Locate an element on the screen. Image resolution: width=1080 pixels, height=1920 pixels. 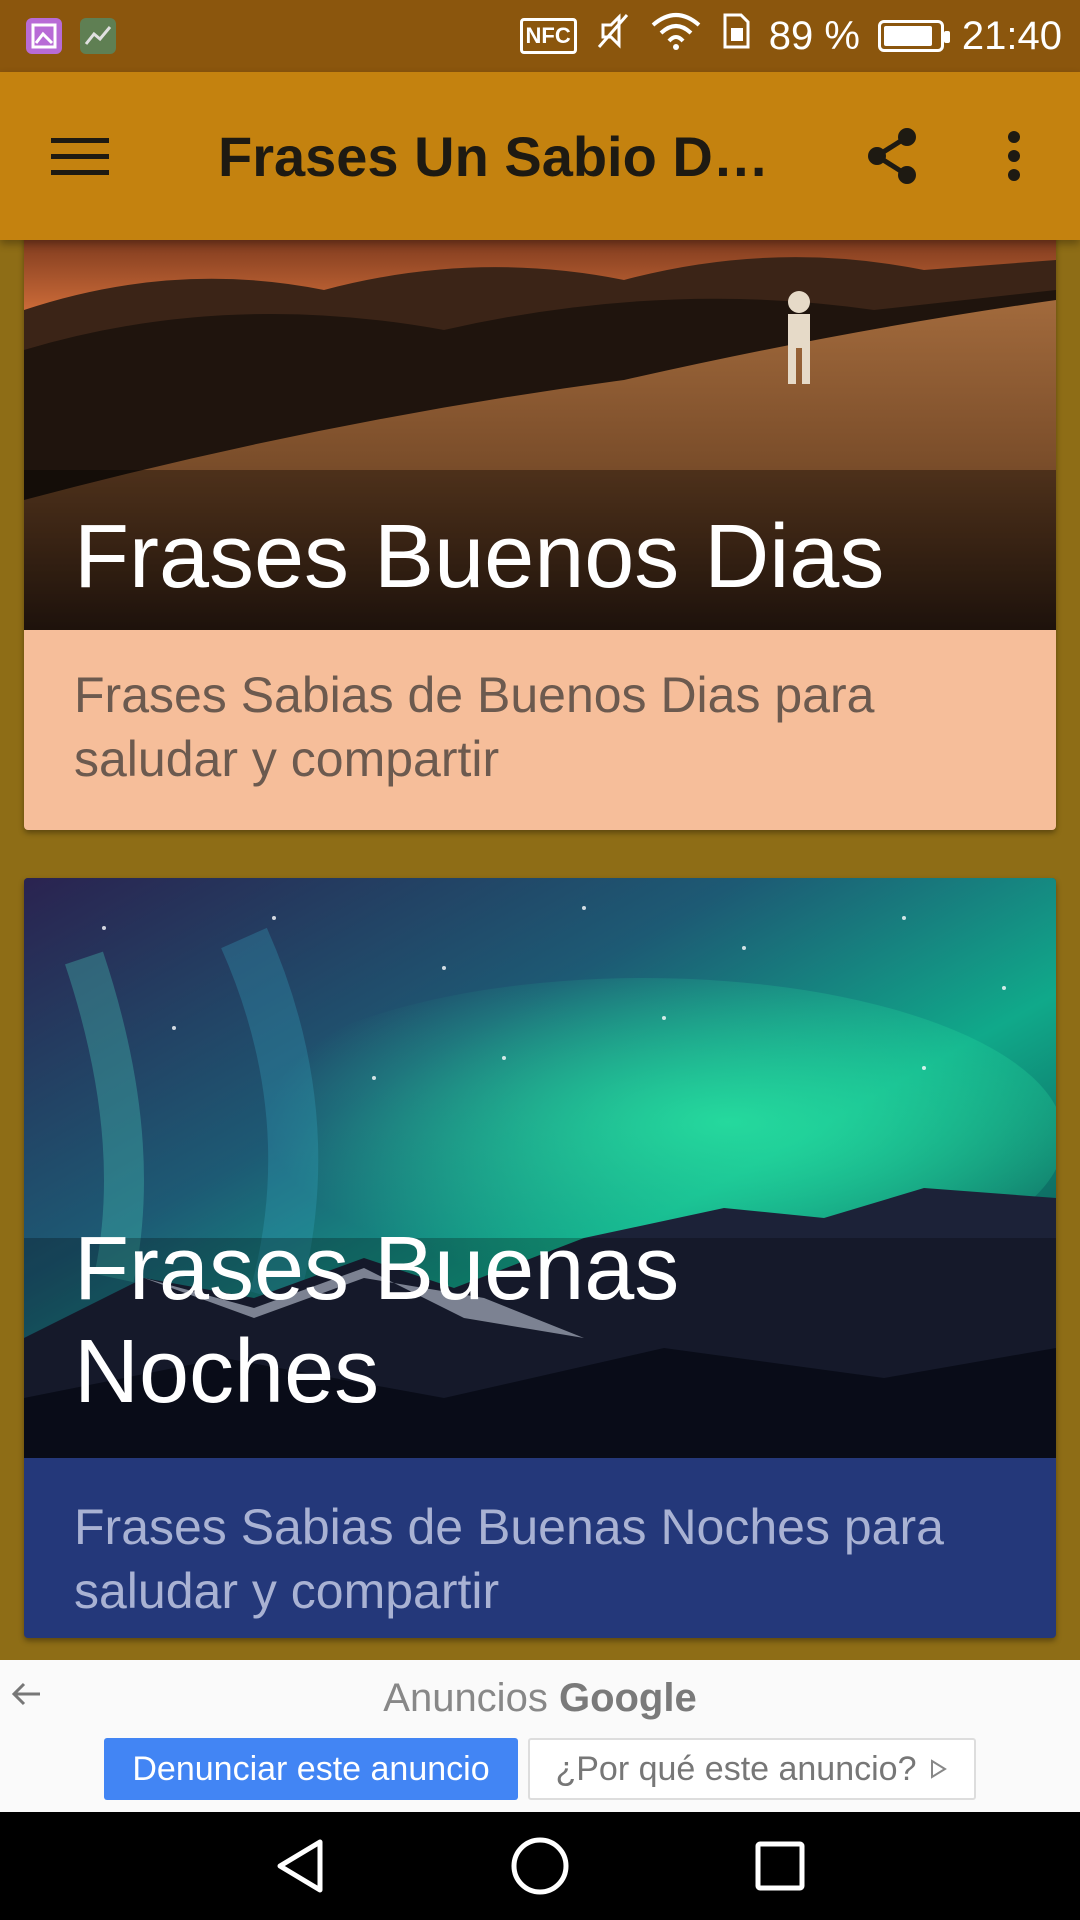
status-notifications is located at coordinates (71, 36).